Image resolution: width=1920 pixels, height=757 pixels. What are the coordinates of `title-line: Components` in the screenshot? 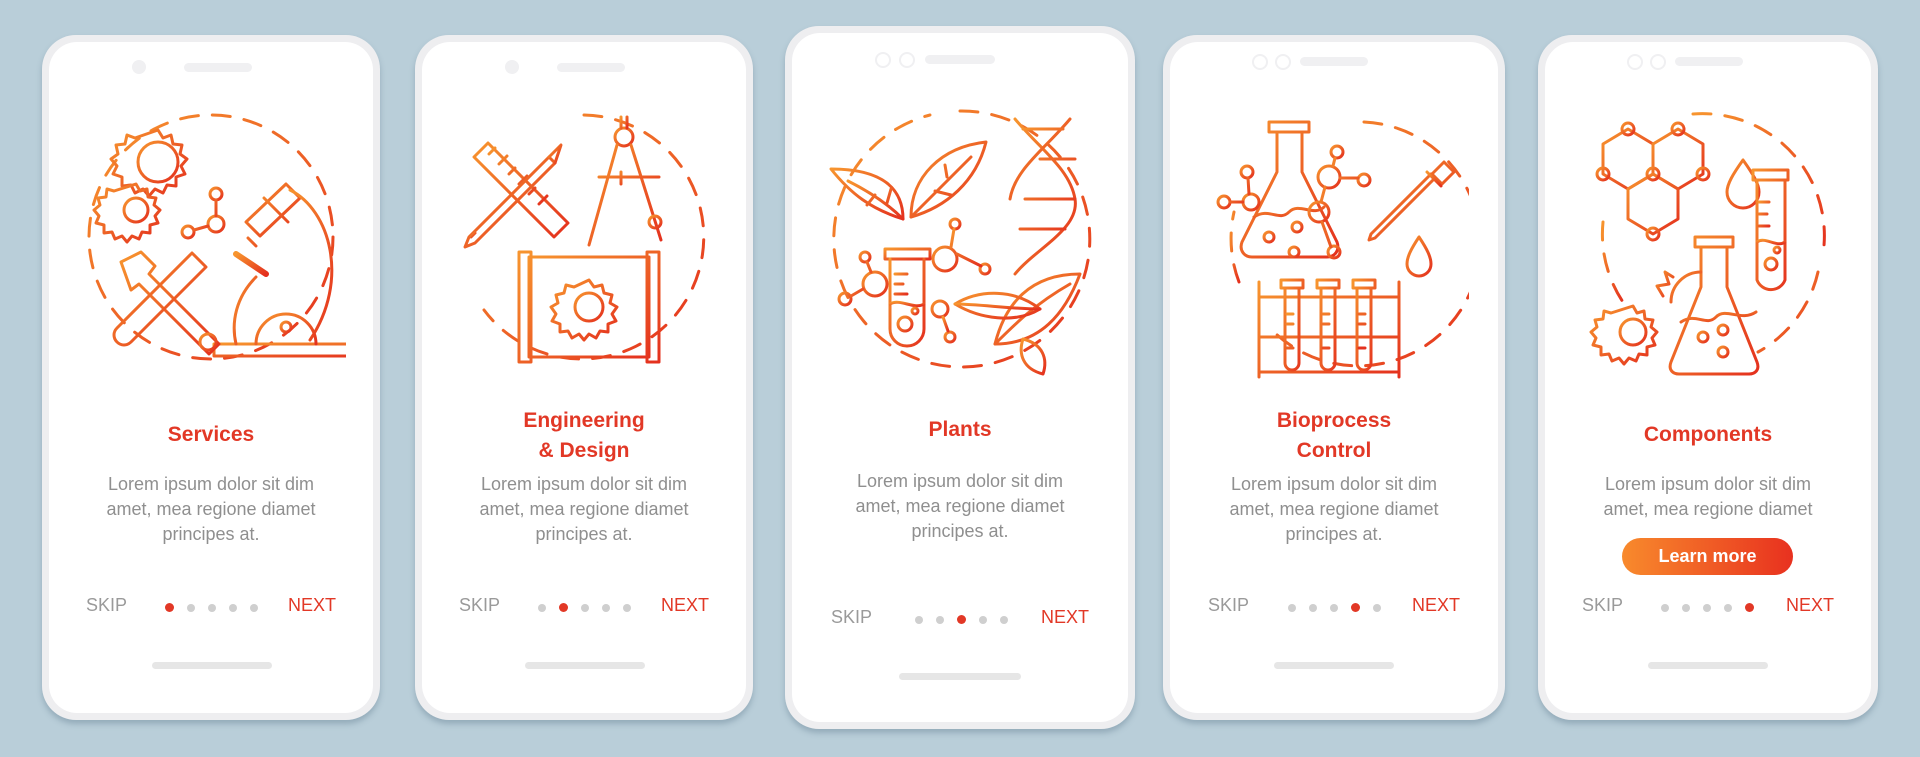 It's located at (1708, 434).